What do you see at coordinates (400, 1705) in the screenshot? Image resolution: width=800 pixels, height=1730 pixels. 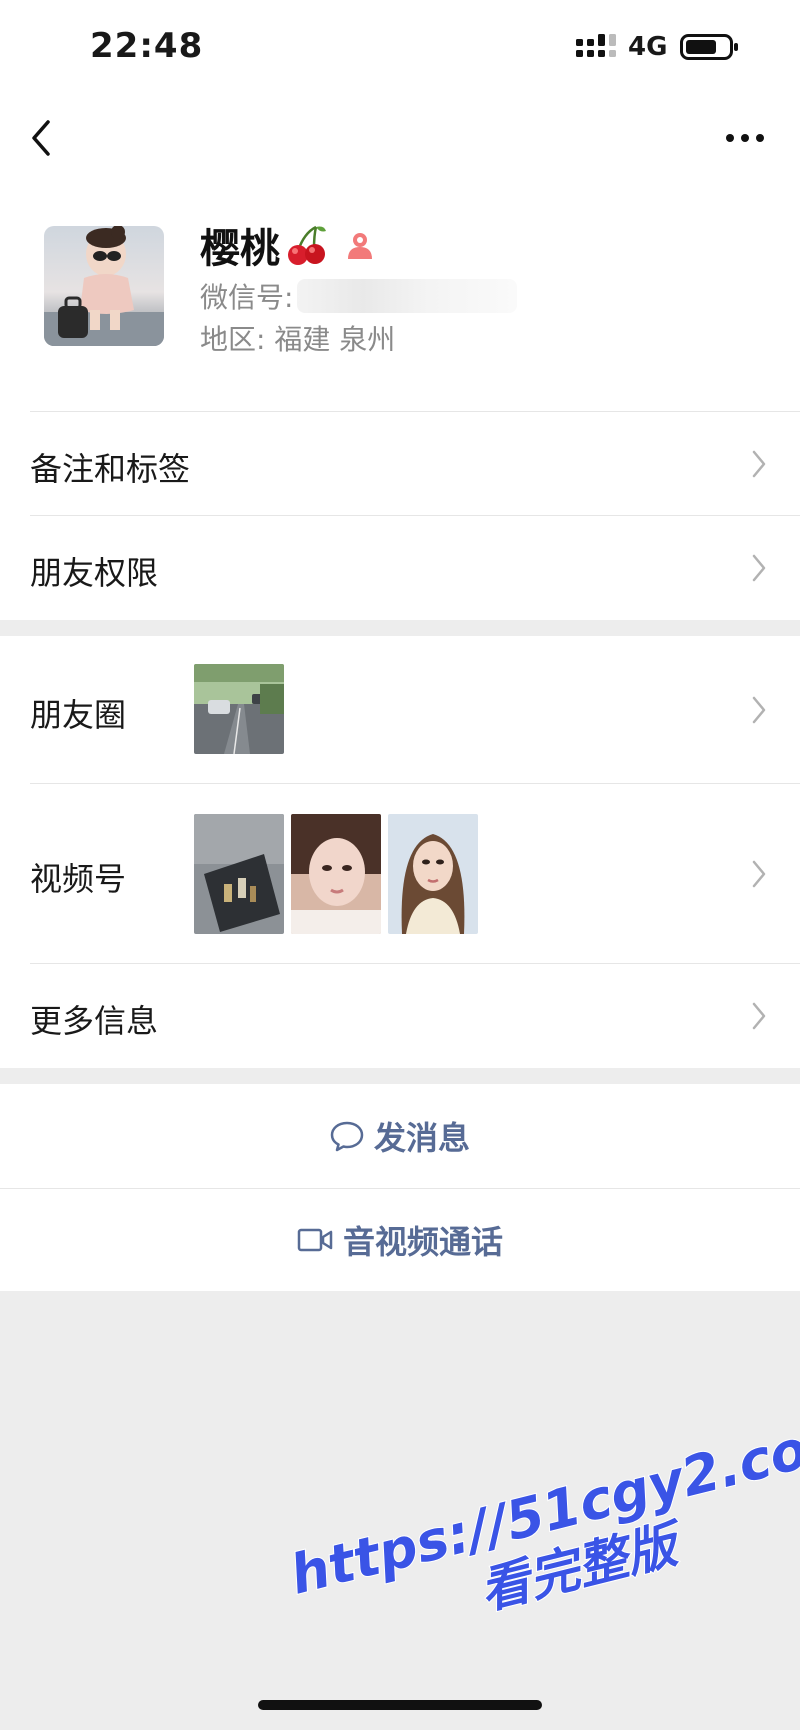 I see `home-indicator` at bounding box center [400, 1705].